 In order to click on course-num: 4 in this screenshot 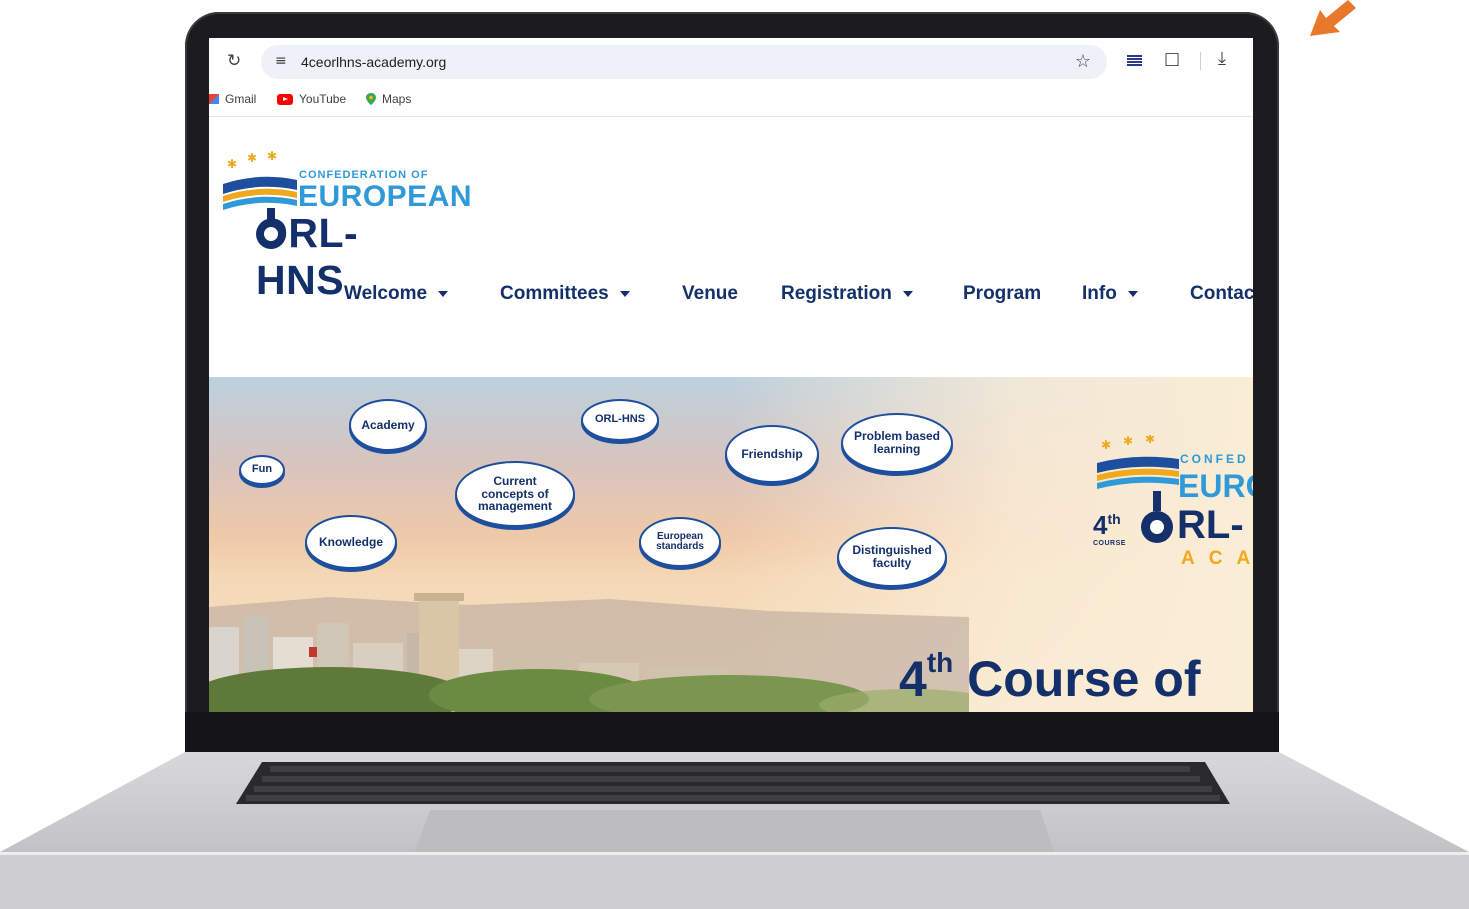, I will do `click(1100, 525)`.